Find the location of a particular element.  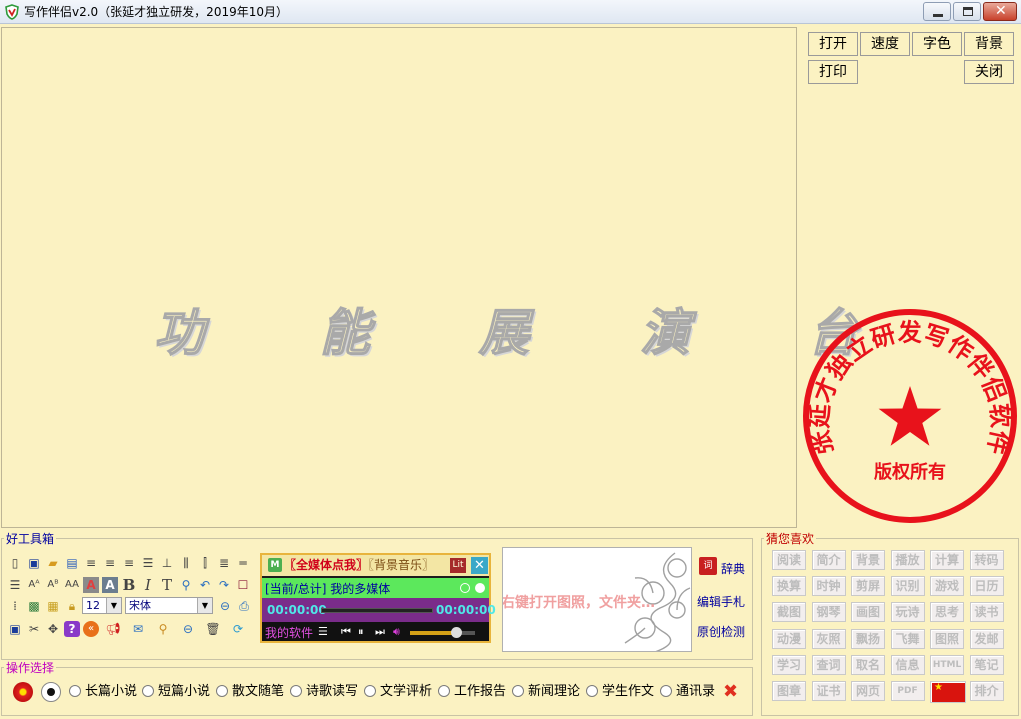

my-software-link: 我的软件 is located at coordinates (289, 632).